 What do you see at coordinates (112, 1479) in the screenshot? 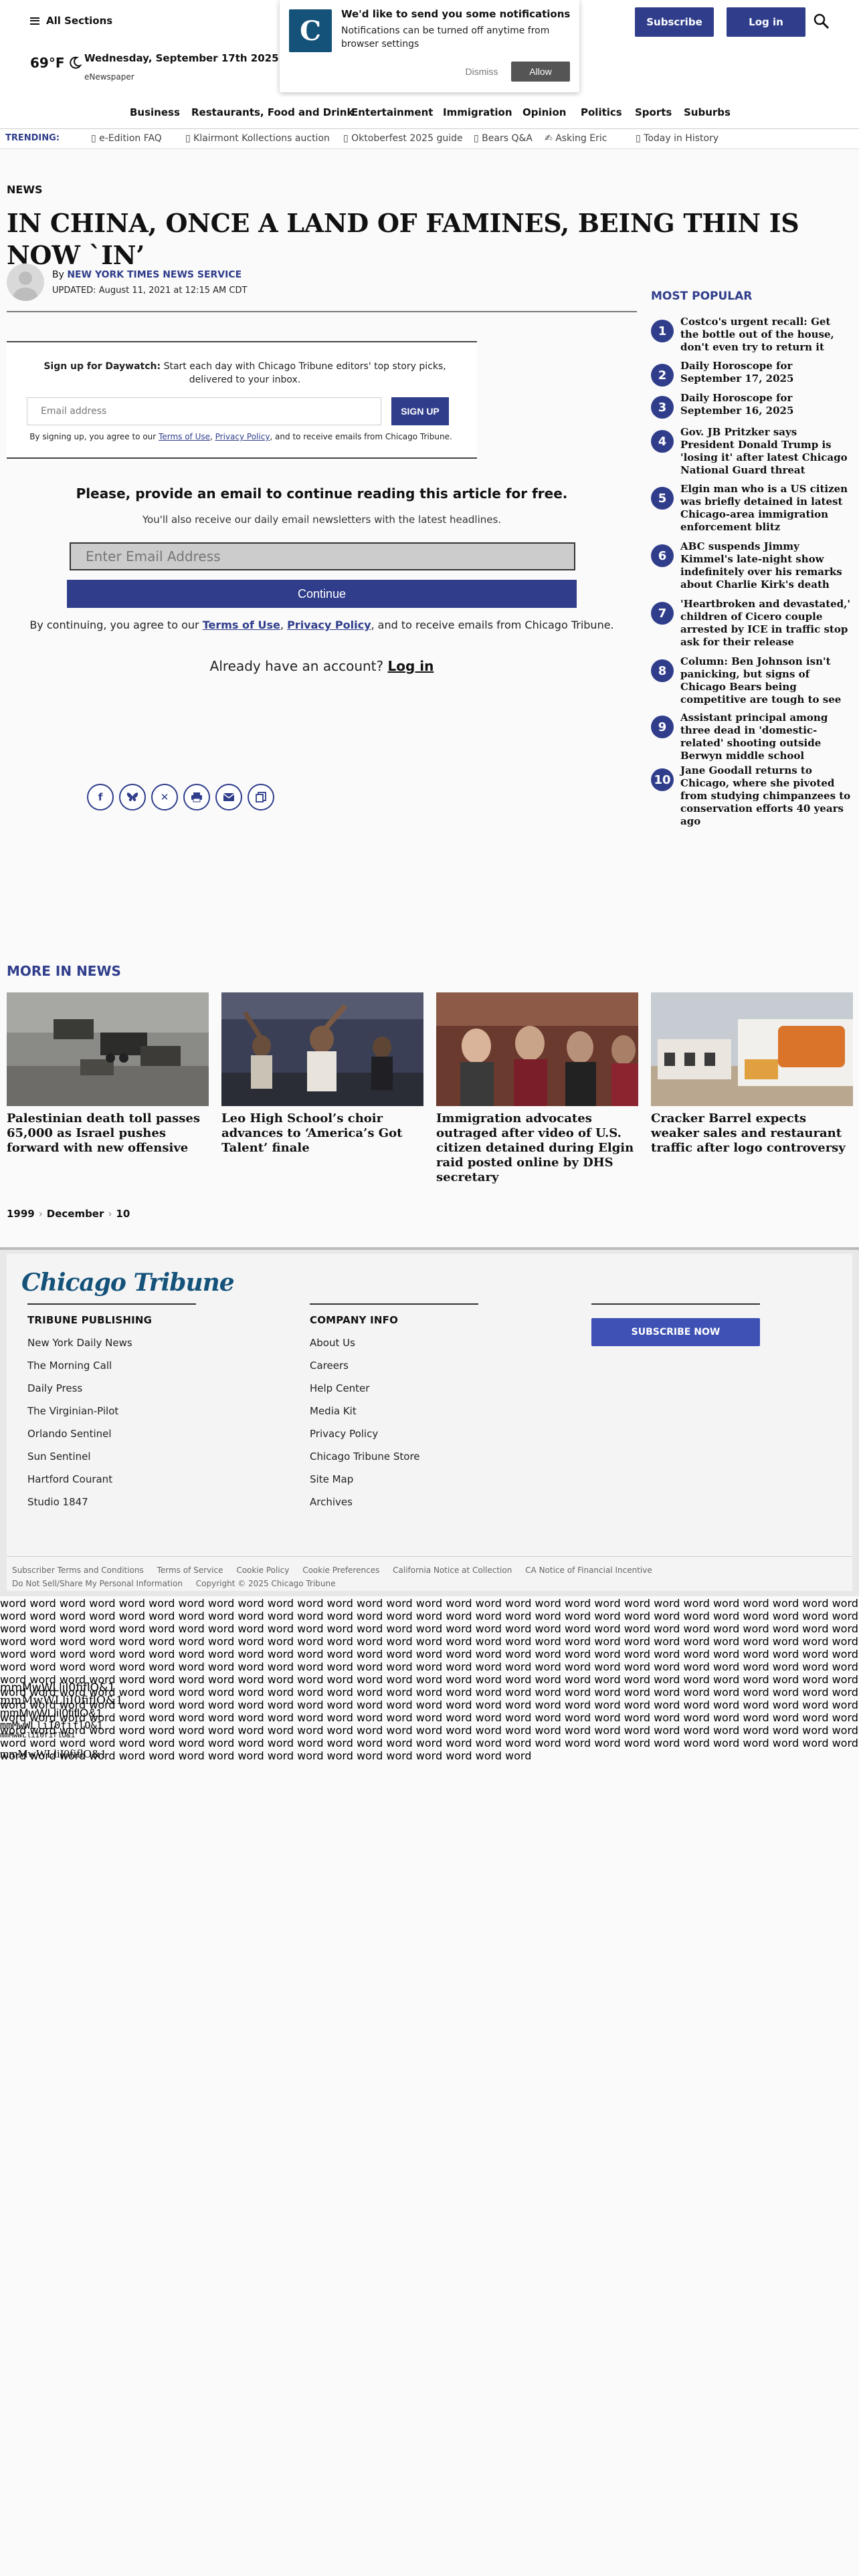
I see `footer-link: Hartford Courant` at bounding box center [112, 1479].